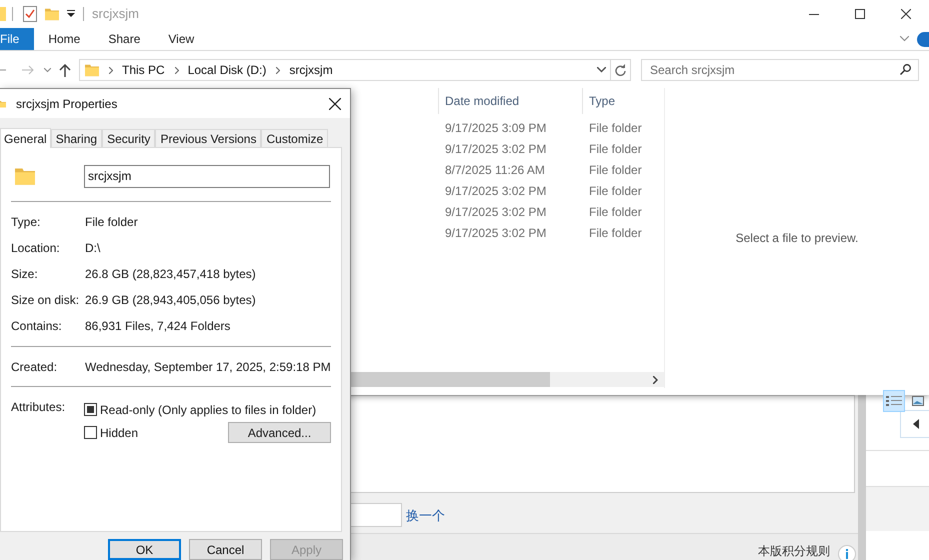 This screenshot has width=929, height=560. I want to click on ribbon-tab: Share, so click(124, 39).